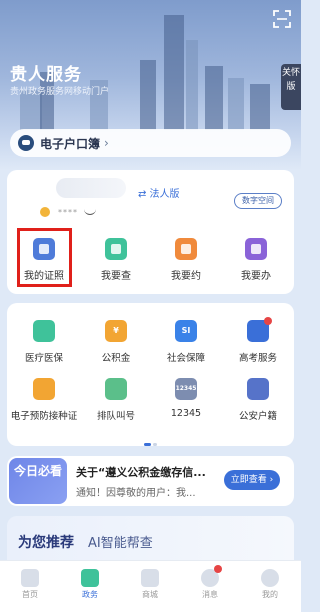 The image size is (320, 612). I want to click on unread-badge, so click(218, 569).